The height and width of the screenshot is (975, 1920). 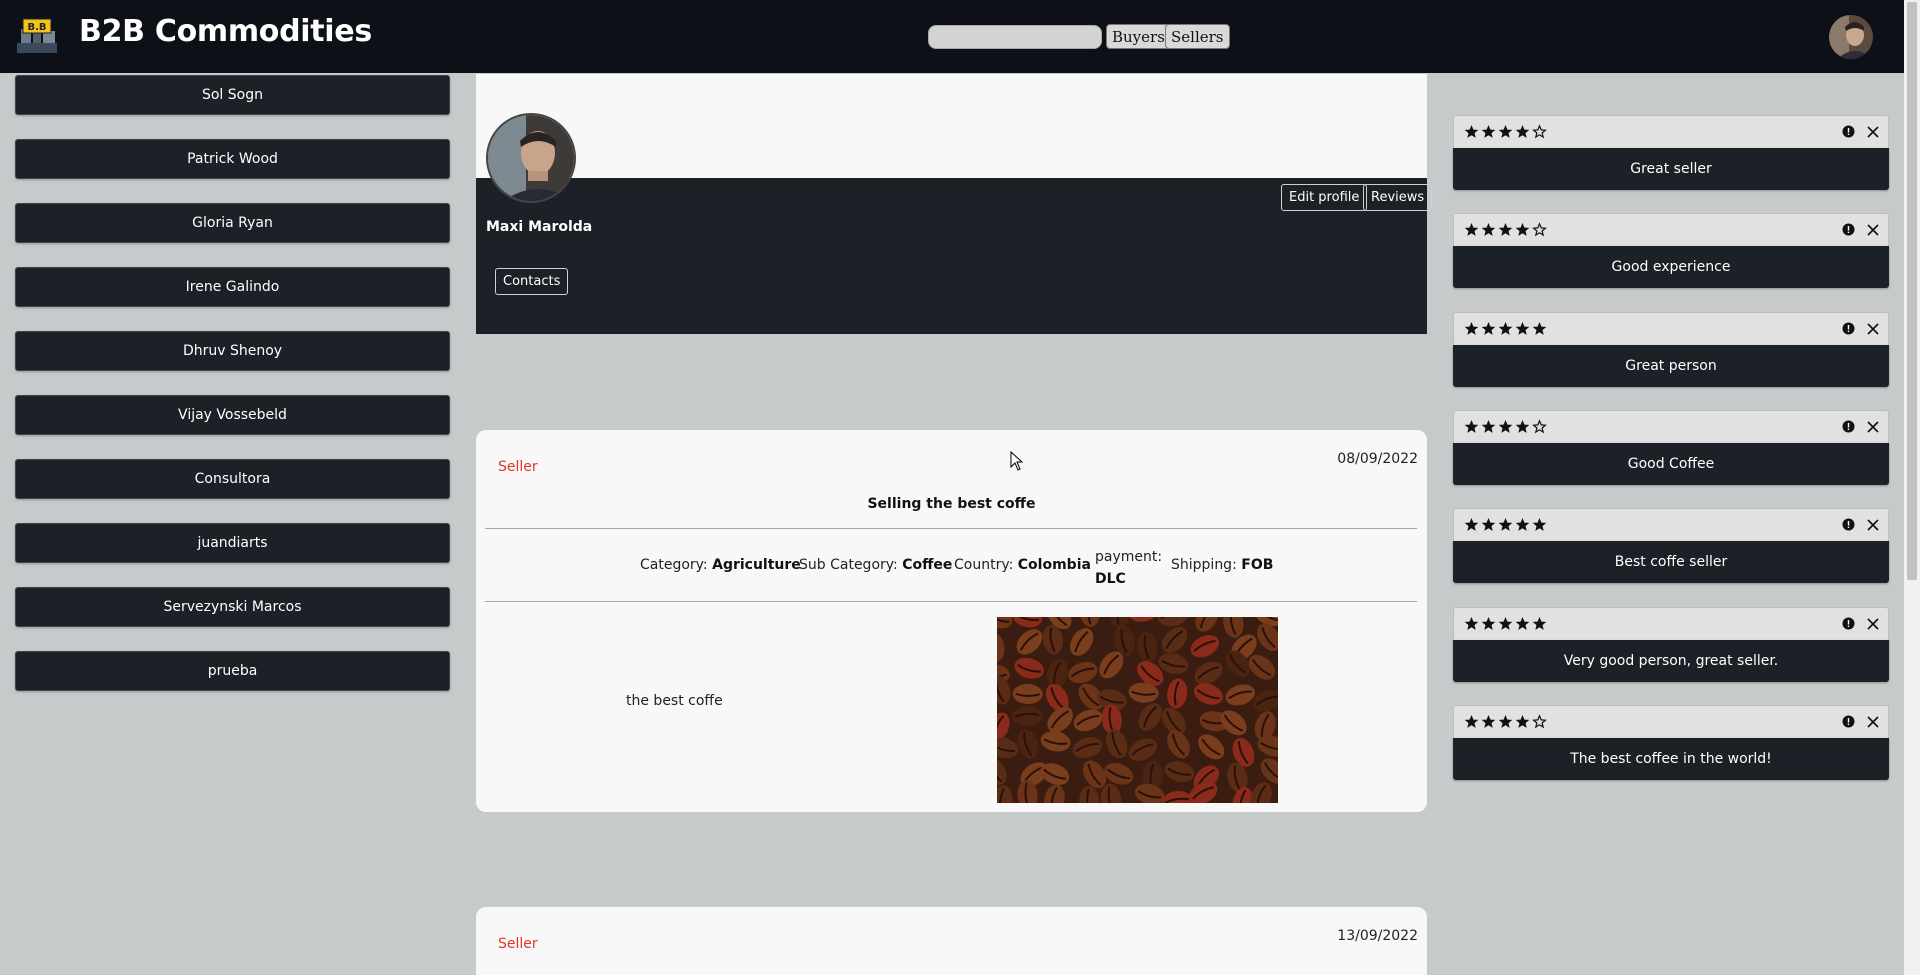 What do you see at coordinates (1137, 710) in the screenshot?
I see `post-image` at bounding box center [1137, 710].